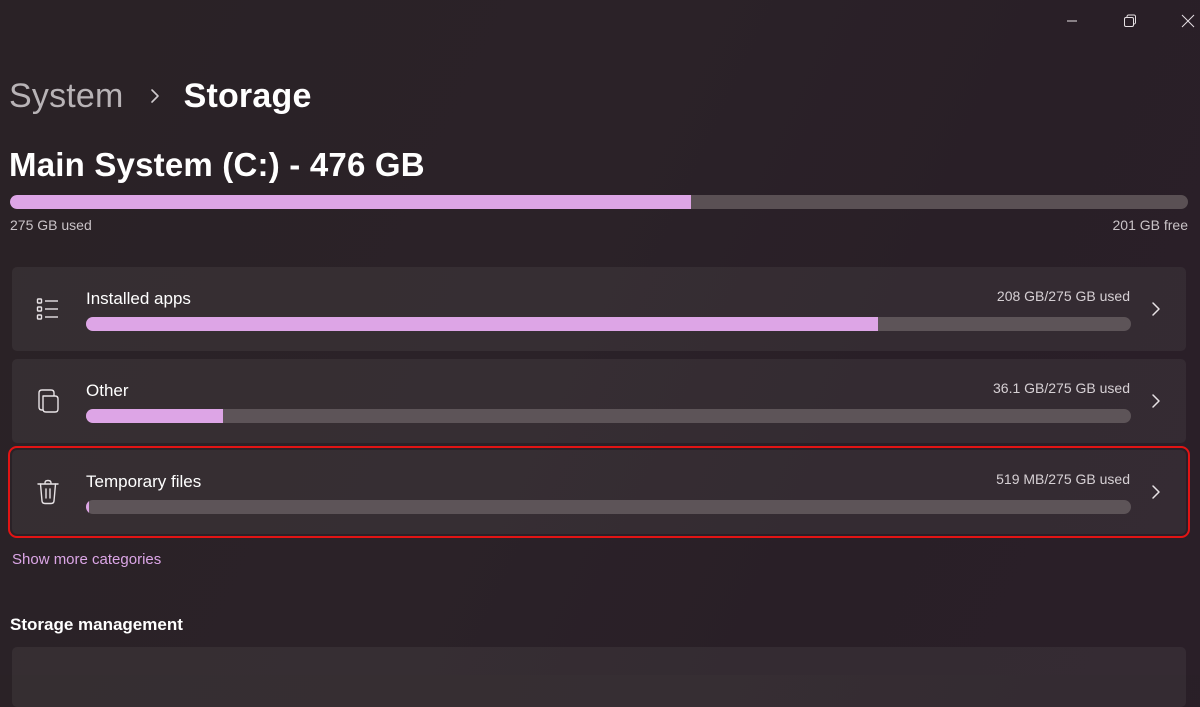  I want to click on minimize-icon, so click(1072, 21).